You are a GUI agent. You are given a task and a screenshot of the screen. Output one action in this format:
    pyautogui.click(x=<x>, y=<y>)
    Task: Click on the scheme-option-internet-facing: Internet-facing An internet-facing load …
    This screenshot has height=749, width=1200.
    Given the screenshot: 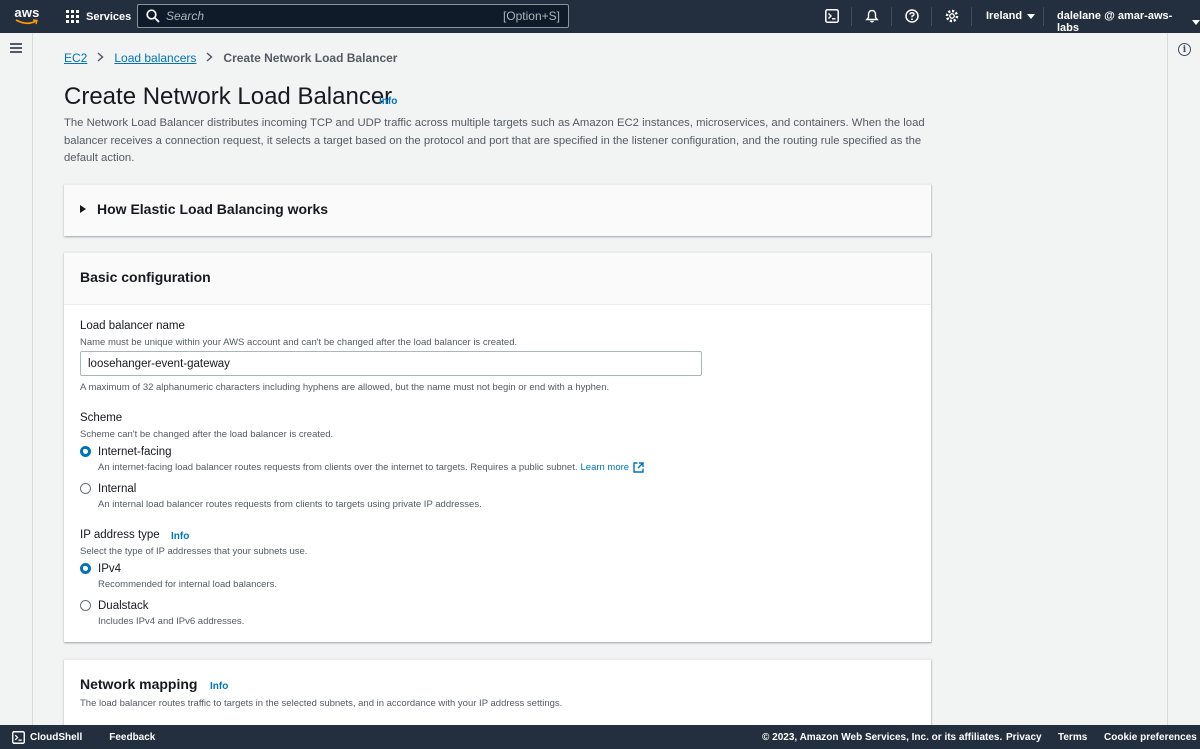 What is the action you would take?
    pyautogui.click(x=362, y=459)
    